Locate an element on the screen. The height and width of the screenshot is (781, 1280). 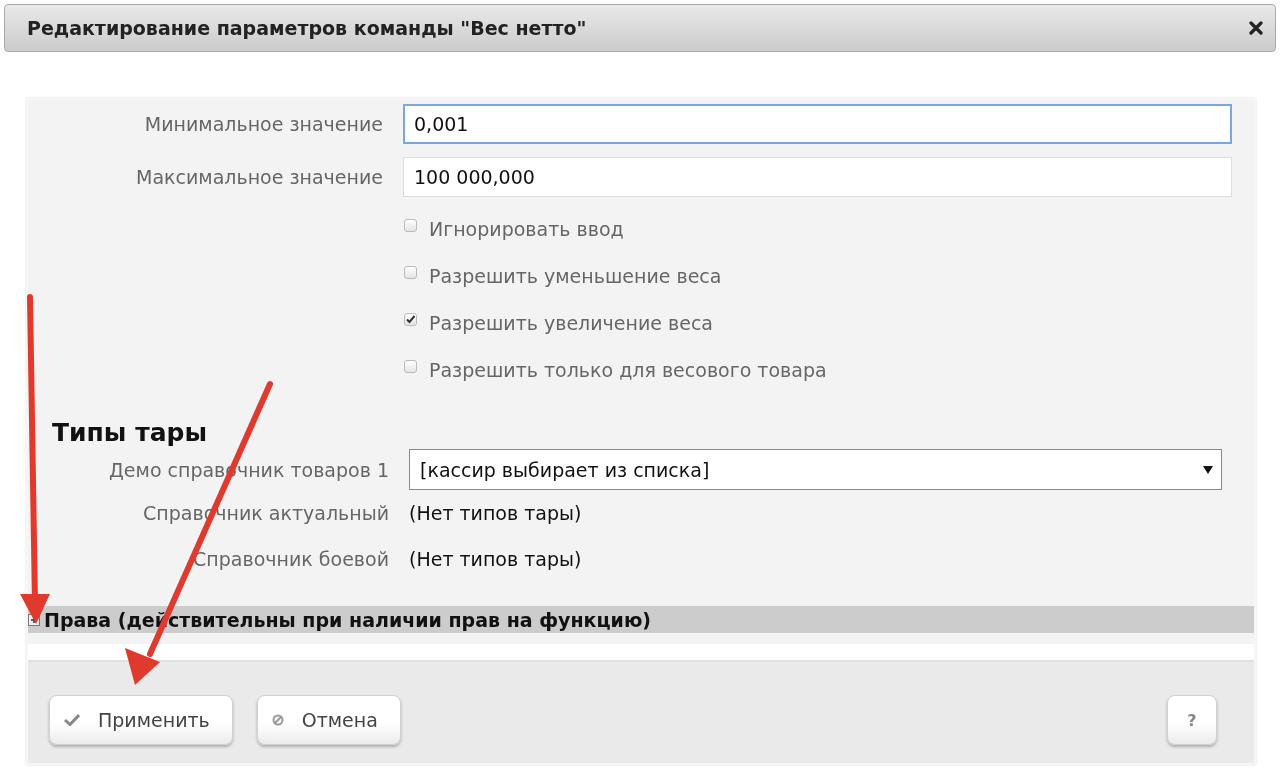
dropdown-arrow-icon is located at coordinates (1208, 469).